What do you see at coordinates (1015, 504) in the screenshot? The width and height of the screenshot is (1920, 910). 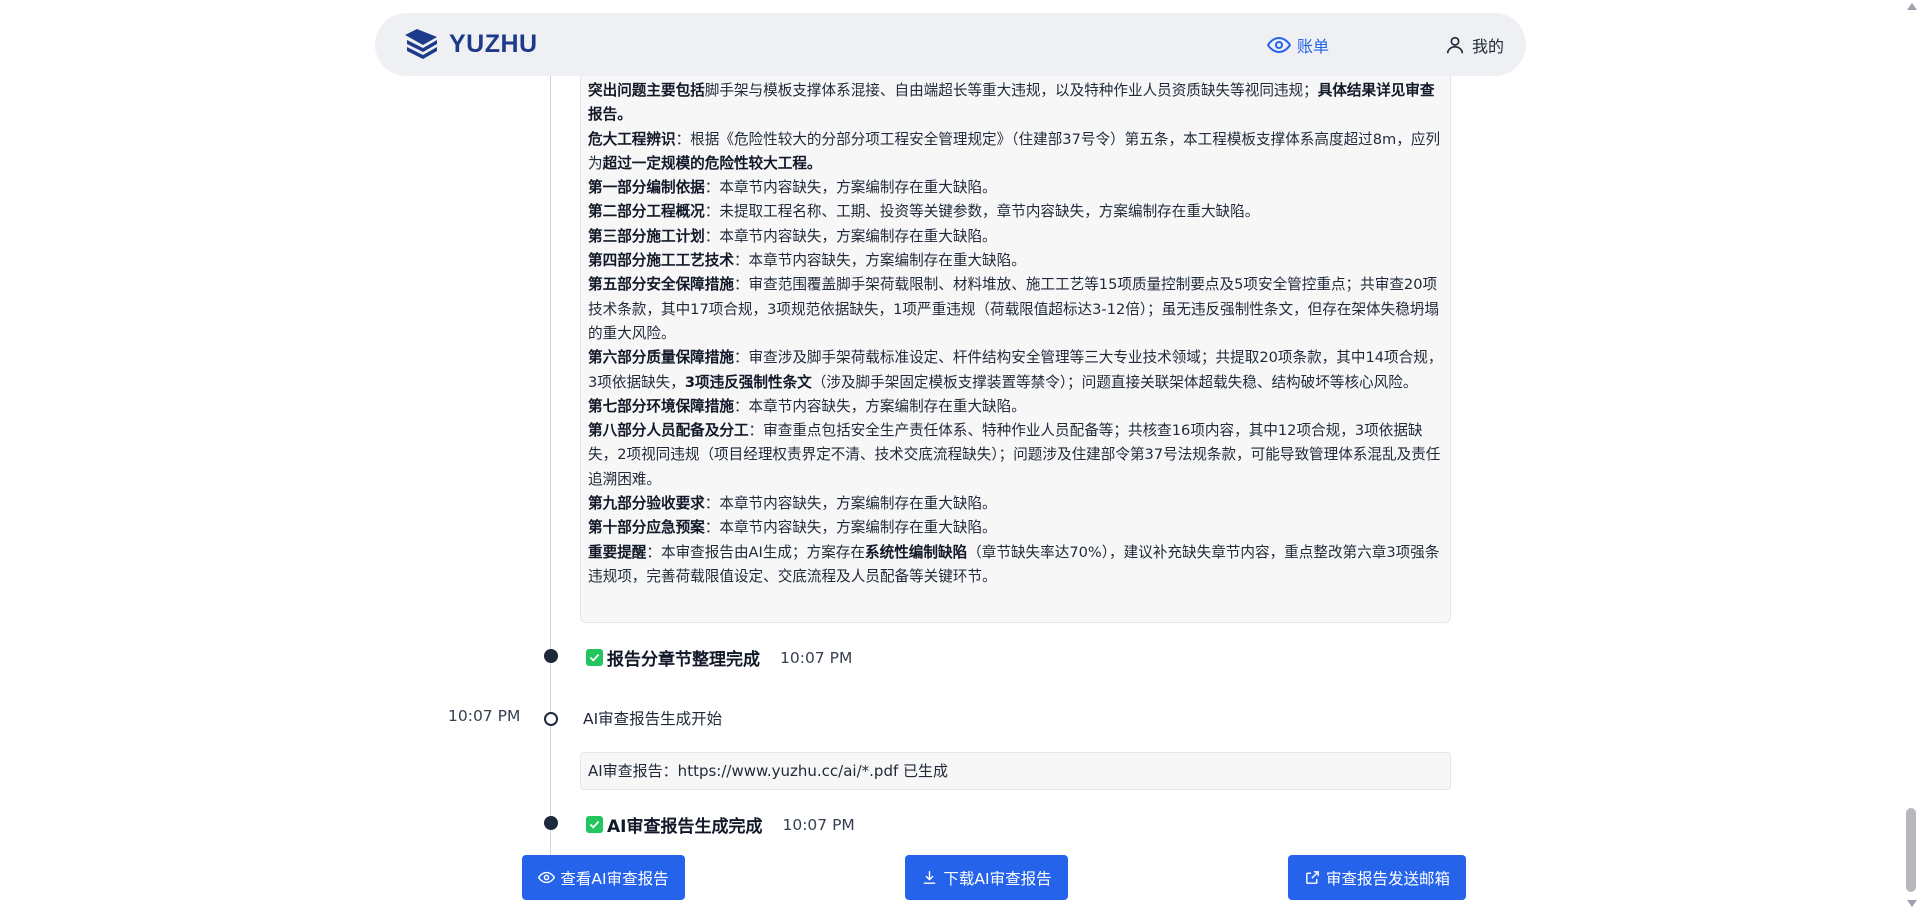 I see `summary-paragraph: 第九部分验收要求：本章节内容缺失，方案编制存在重大缺陷。` at bounding box center [1015, 504].